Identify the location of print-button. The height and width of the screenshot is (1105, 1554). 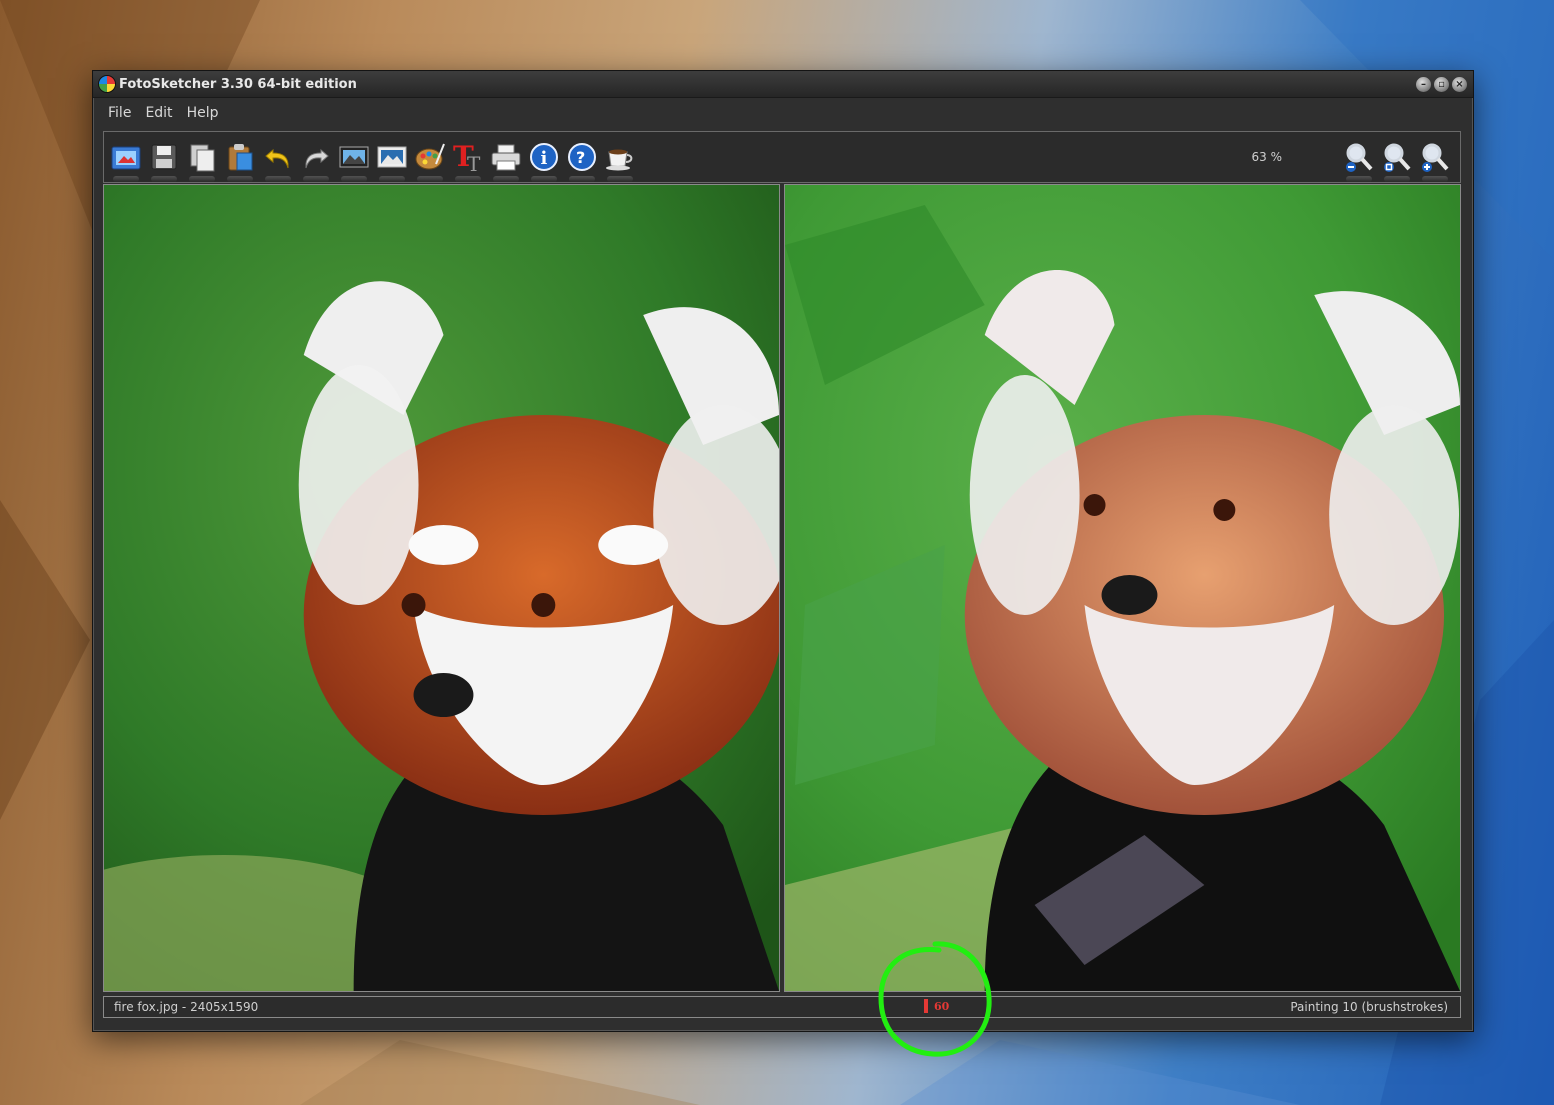
(506, 161).